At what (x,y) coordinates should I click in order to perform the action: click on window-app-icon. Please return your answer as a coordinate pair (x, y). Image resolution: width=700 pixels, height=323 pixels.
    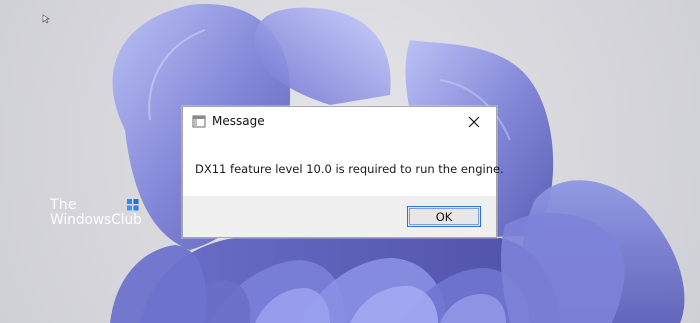
    Looking at the image, I should click on (199, 121).